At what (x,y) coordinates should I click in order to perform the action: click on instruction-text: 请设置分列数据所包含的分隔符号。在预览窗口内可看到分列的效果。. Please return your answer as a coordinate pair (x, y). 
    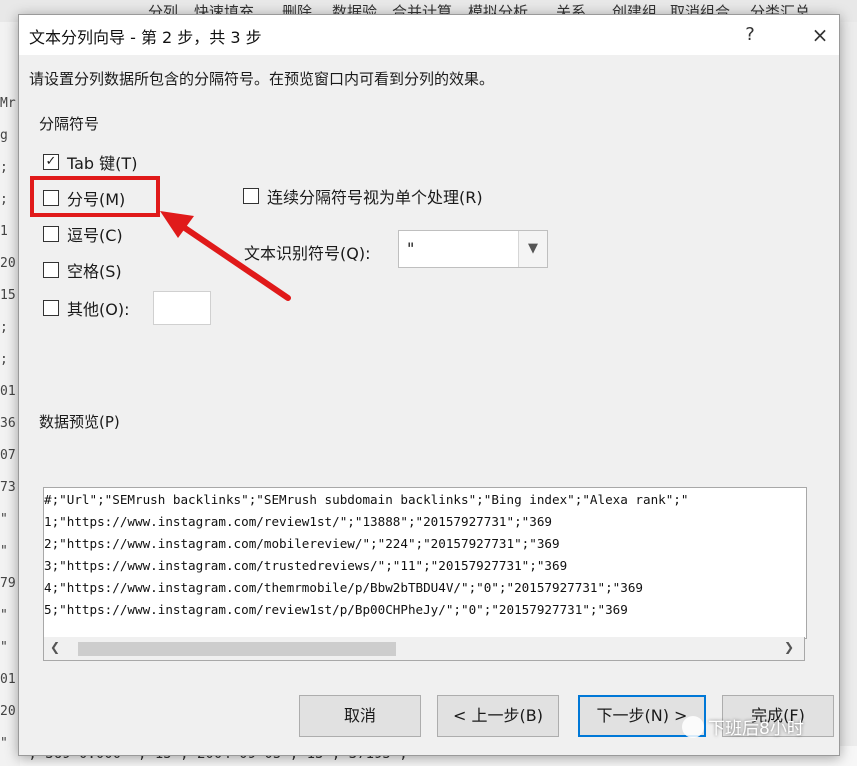
    Looking at the image, I should click on (262, 79).